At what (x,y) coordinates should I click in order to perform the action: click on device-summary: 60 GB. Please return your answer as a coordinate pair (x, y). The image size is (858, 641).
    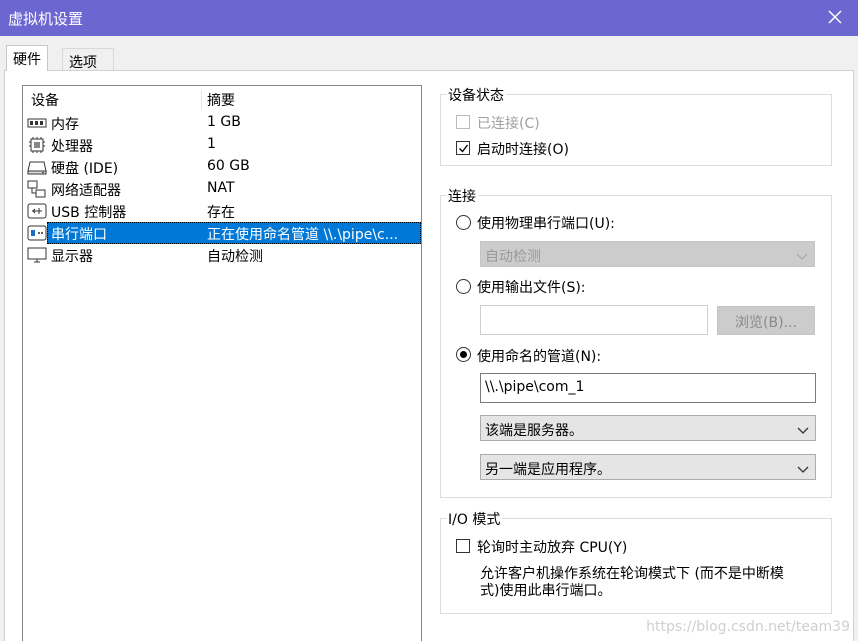
    Looking at the image, I should click on (228, 166).